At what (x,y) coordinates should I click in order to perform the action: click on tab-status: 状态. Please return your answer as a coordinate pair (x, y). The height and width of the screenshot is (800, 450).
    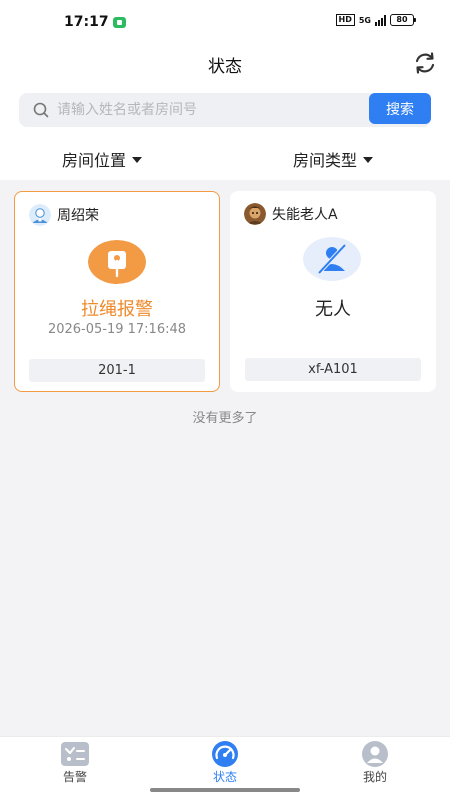
    Looking at the image, I should click on (225, 766).